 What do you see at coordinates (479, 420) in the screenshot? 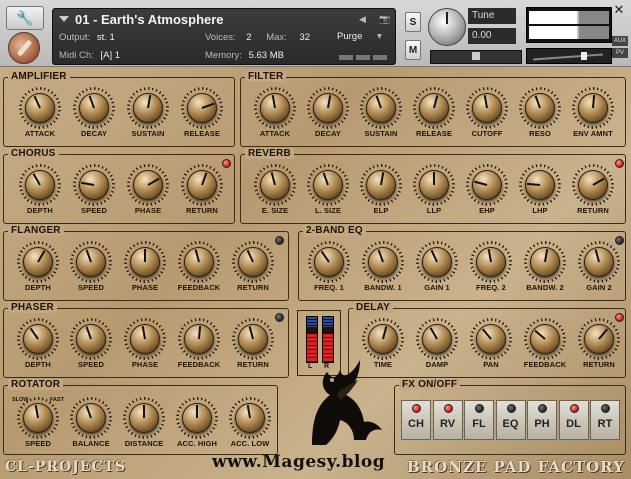
I see `fx-toggle-fl: FL` at bounding box center [479, 420].